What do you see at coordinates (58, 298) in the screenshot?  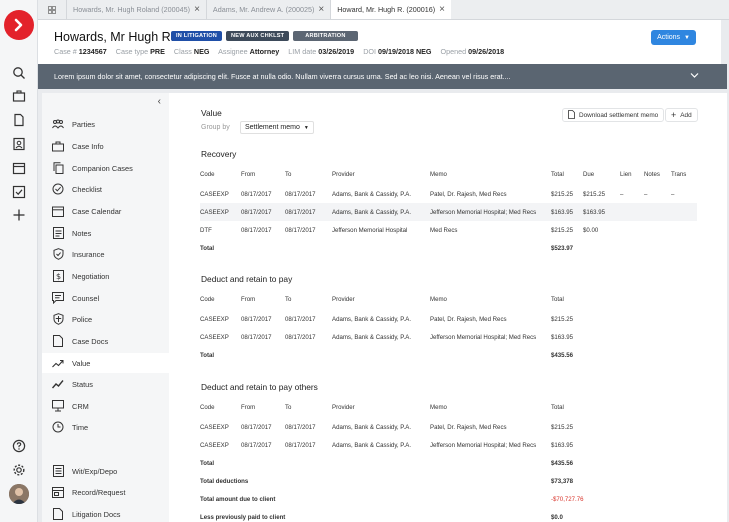 I see `chat-icon` at bounding box center [58, 298].